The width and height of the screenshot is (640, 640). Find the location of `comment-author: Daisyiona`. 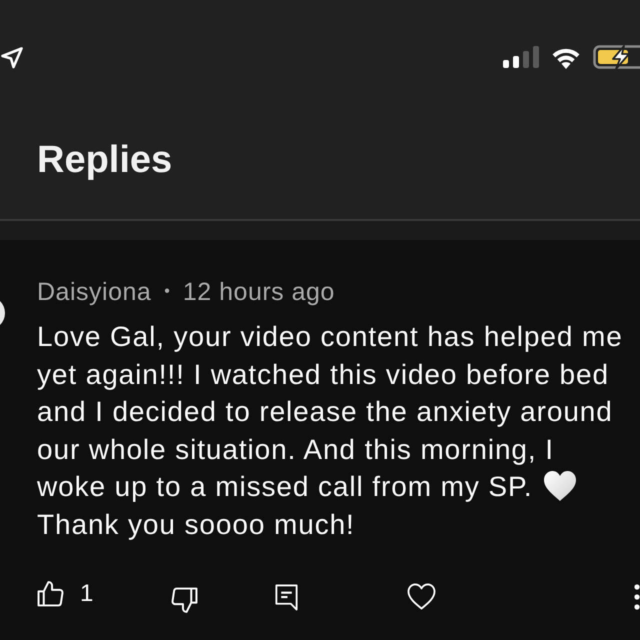

comment-author: Daisyiona is located at coordinates (94, 292).